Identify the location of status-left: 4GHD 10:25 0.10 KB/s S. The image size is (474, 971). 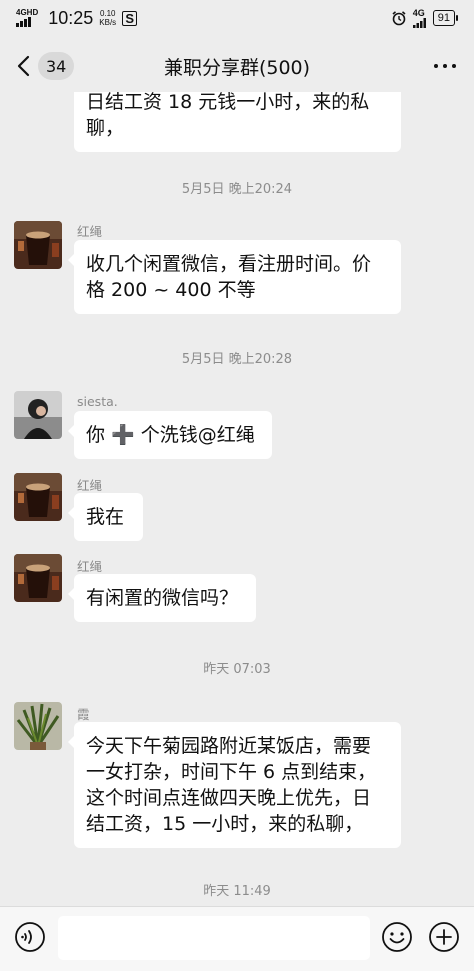
(77, 18).